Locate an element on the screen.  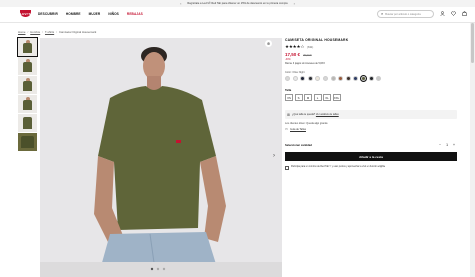
size-option-xl: XL is located at coordinates (327, 97).